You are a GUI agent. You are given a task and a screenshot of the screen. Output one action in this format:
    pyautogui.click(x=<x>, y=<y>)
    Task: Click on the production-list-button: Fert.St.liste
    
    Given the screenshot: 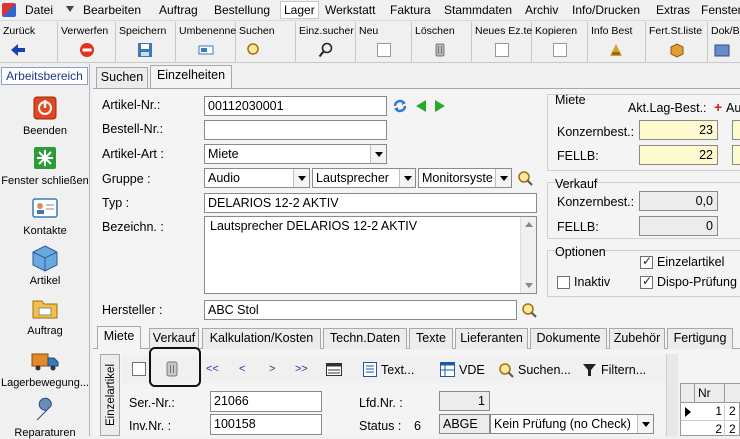 What is the action you would take?
    pyautogui.click(x=677, y=42)
    